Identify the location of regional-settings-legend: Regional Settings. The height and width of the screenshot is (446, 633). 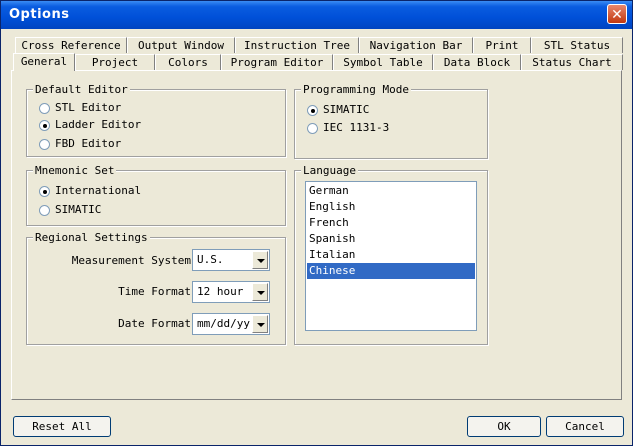
(91, 237).